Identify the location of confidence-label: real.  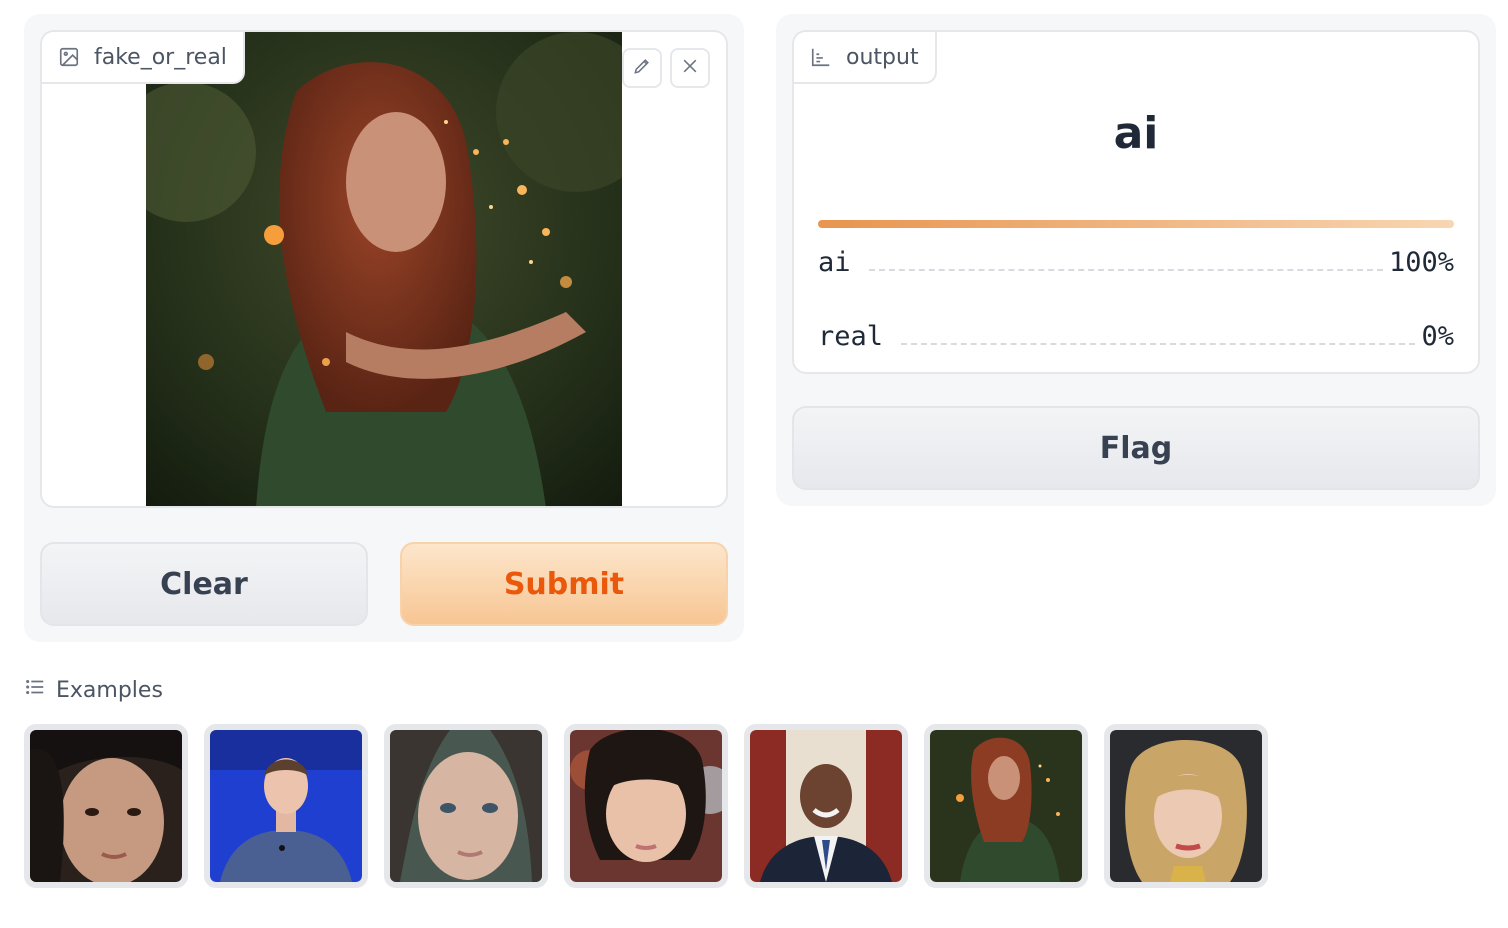
(851, 336).